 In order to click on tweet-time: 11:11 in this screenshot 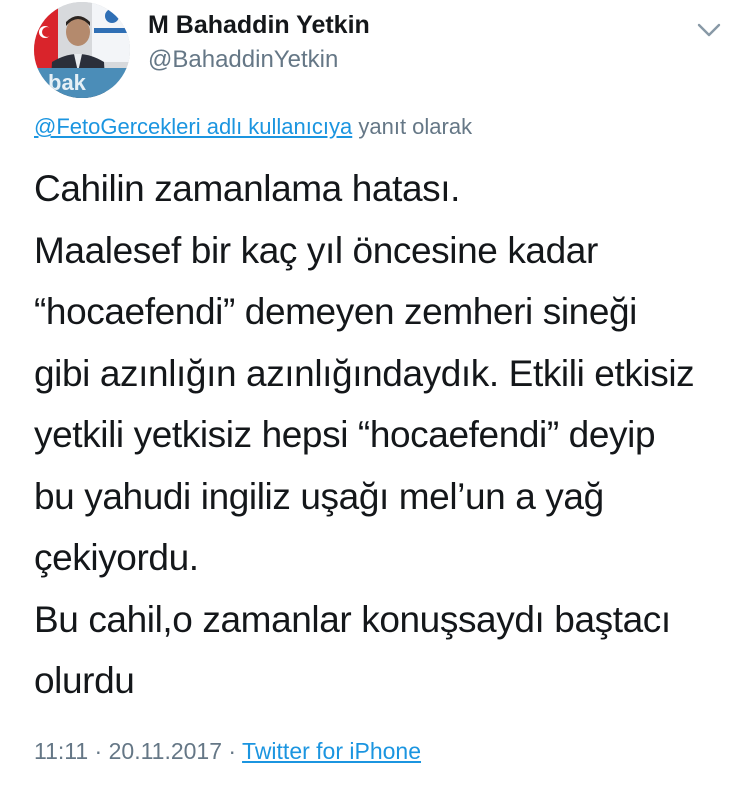, I will do `click(61, 751)`.